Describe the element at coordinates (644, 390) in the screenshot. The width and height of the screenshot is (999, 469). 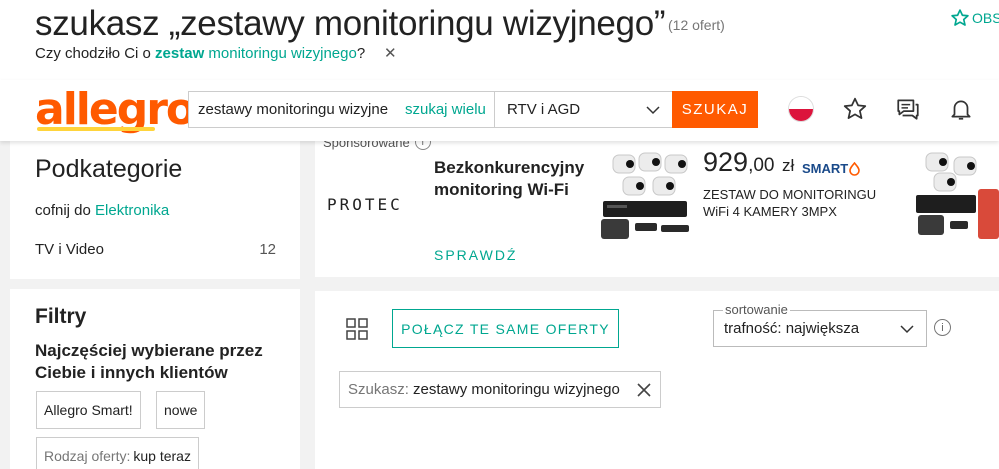
I see `close-icon` at that location.